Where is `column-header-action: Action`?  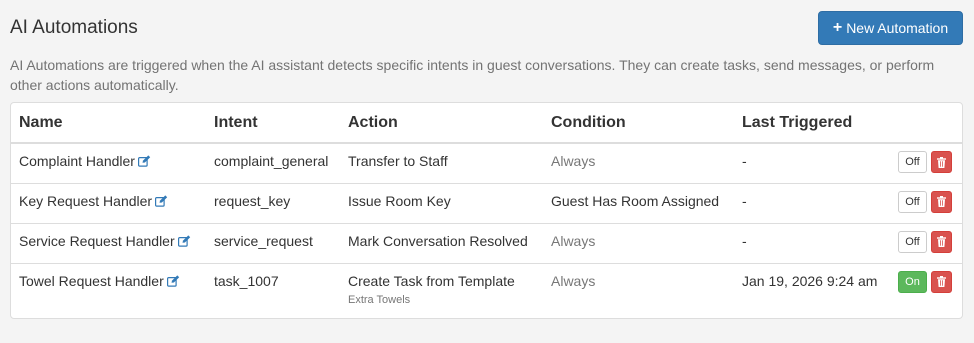 column-header-action: Action is located at coordinates (441, 123).